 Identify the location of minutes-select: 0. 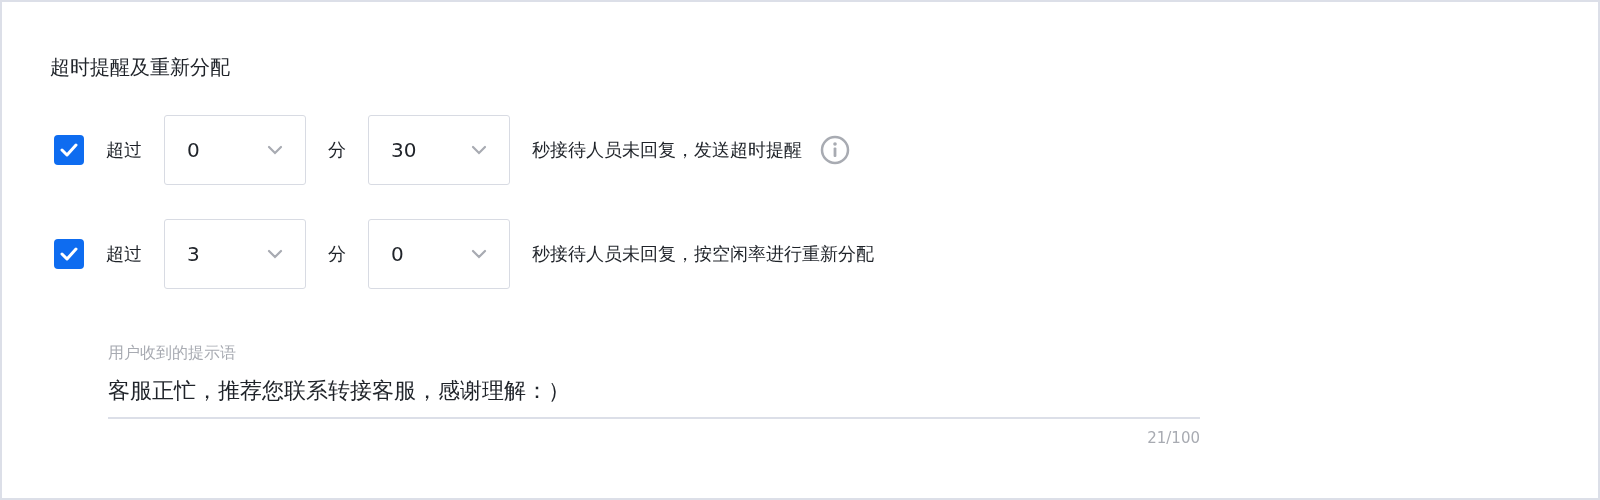
(235, 150).